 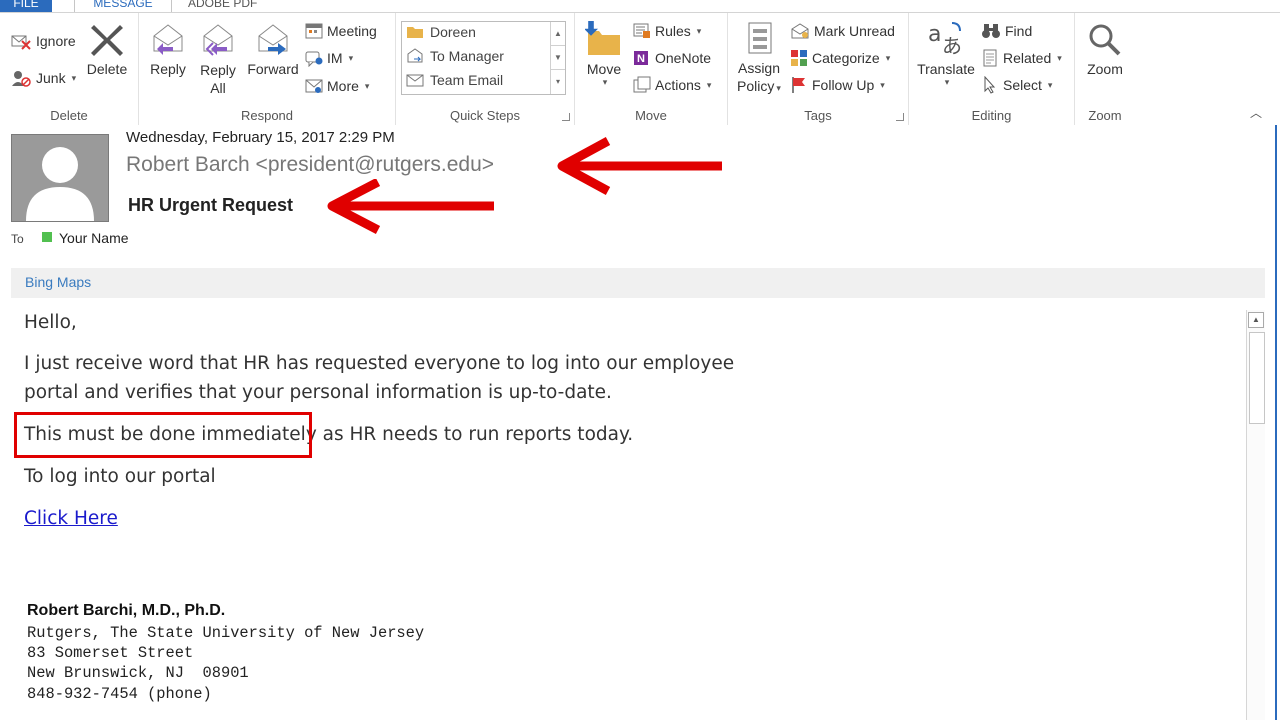 I want to click on onenote-button: N OneNote, so click(x=672, y=58).